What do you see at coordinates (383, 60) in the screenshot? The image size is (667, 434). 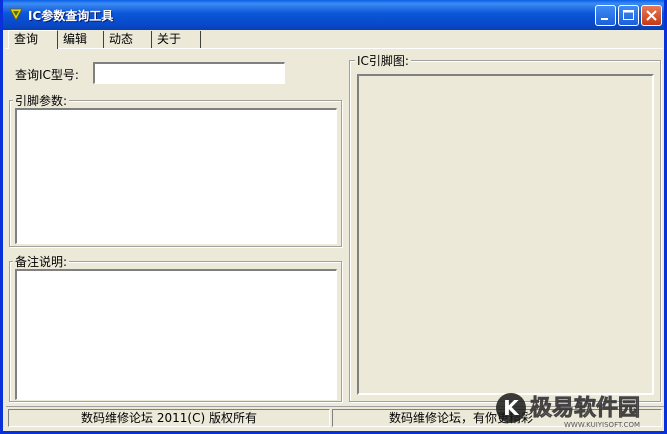 I see `pin-diagram-label: IC引脚图:` at bounding box center [383, 60].